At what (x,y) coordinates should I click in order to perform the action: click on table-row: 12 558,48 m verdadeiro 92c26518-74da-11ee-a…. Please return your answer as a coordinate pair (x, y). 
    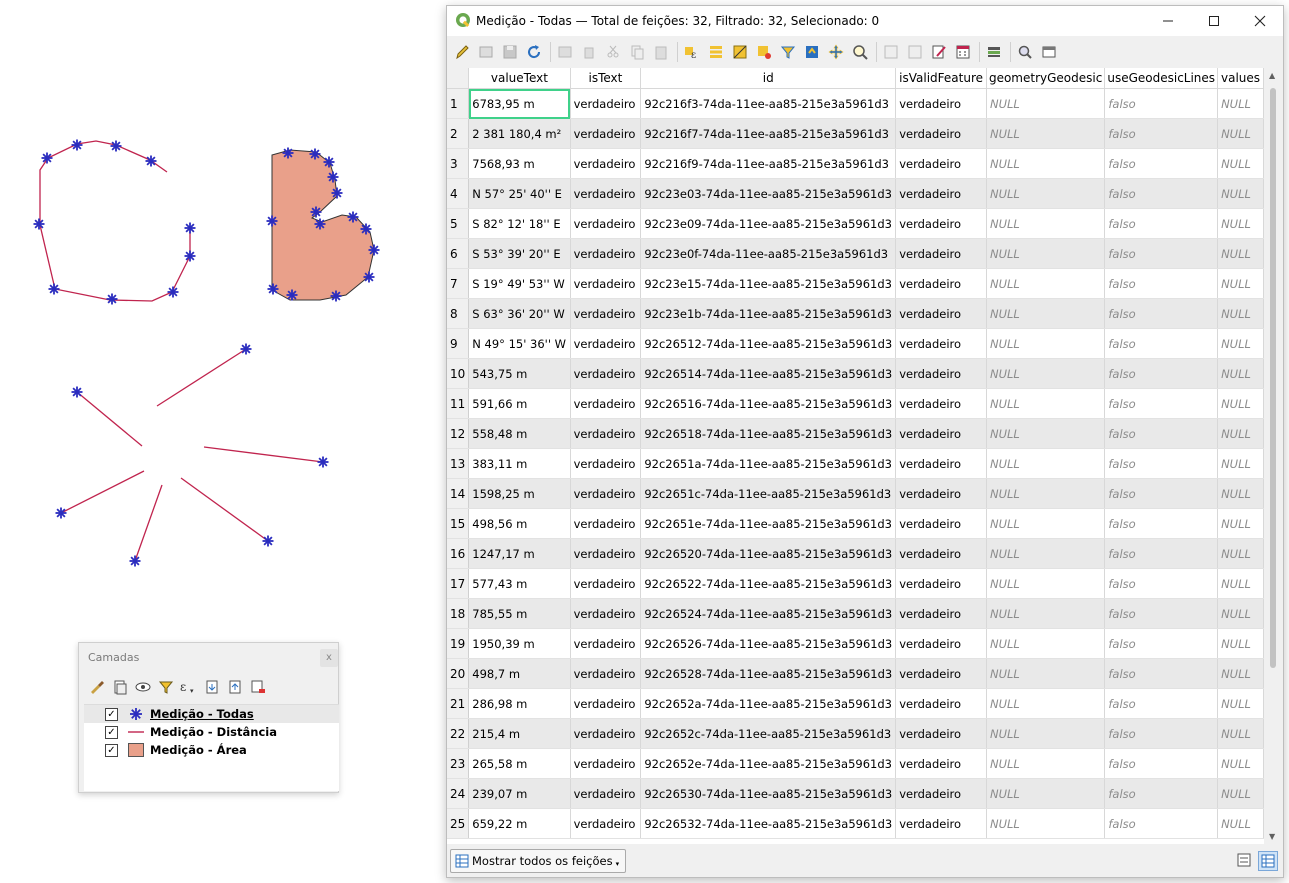
    Looking at the image, I should click on (855, 433).